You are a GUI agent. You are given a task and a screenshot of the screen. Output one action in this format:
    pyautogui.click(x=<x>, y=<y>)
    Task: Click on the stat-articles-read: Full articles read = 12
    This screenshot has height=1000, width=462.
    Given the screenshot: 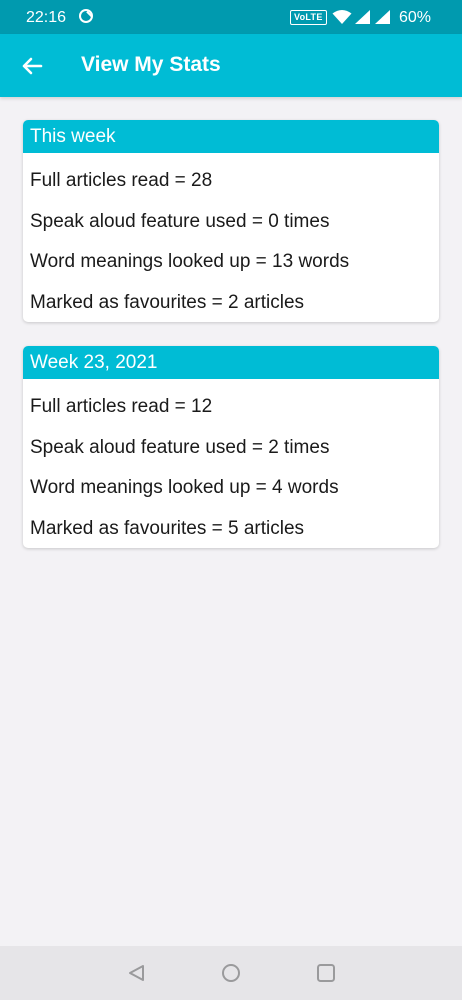 What is the action you would take?
    pyautogui.click(x=121, y=406)
    